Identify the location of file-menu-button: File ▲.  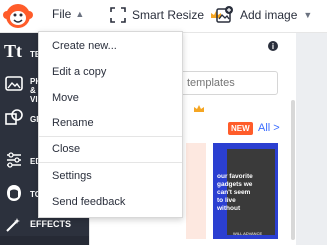
(68, 14).